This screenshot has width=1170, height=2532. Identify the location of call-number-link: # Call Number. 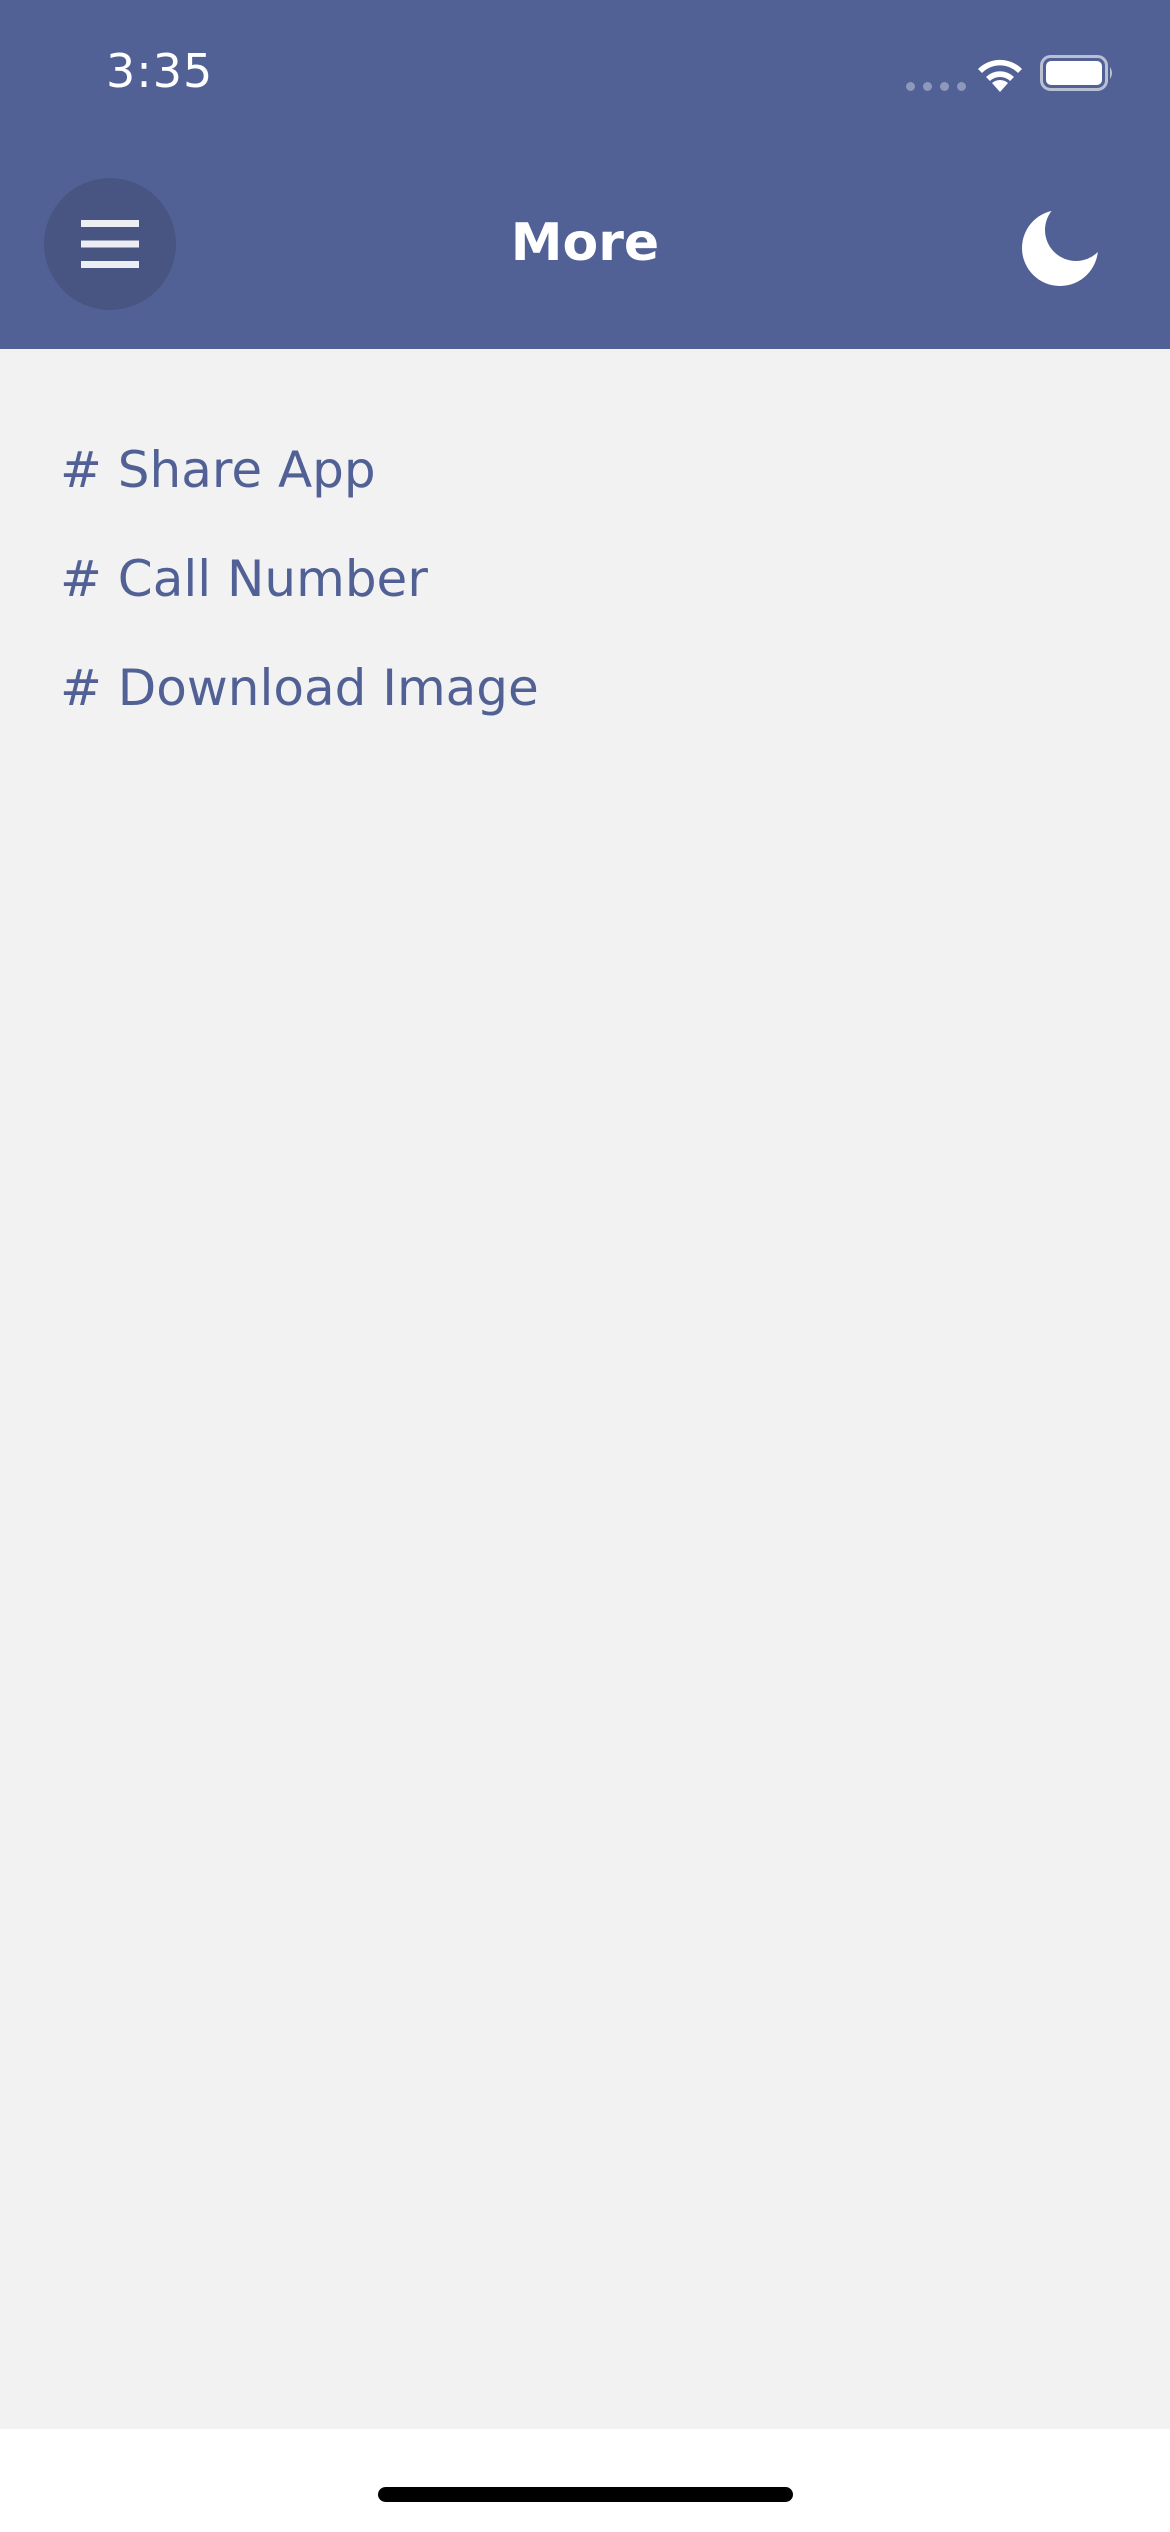
(299, 603).